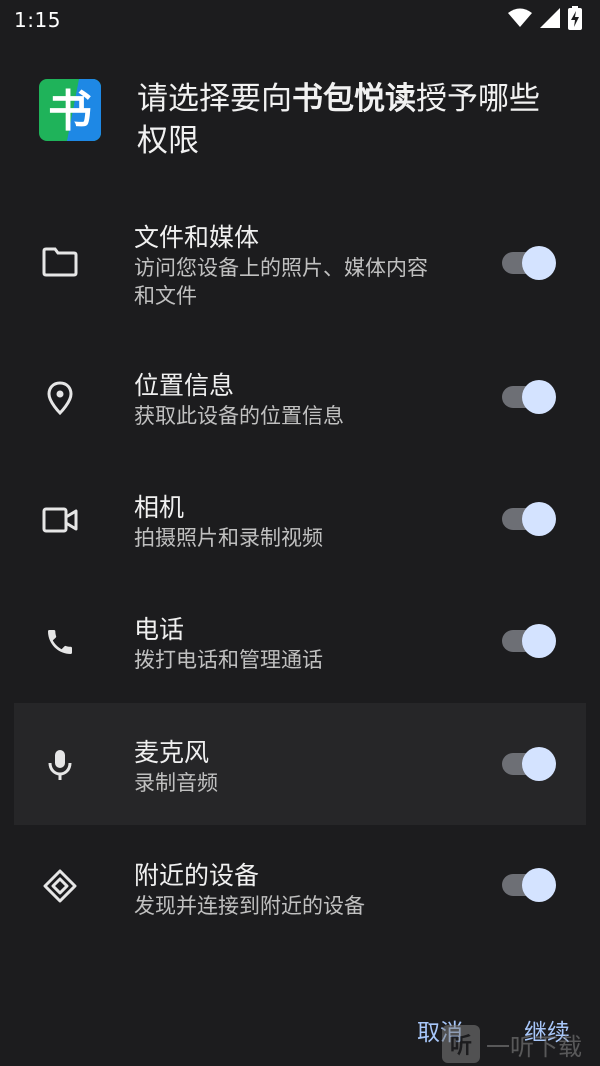 The width and height of the screenshot is (600, 1066). I want to click on toggle-camera, so click(529, 519).